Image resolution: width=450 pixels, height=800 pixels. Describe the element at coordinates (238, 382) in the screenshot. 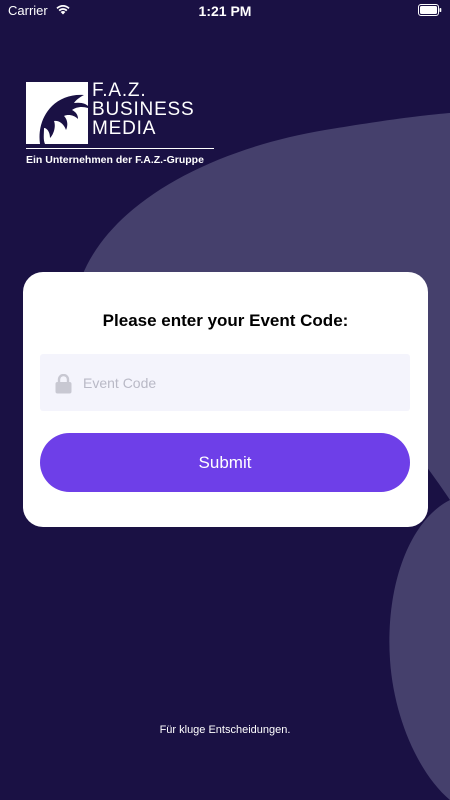

I see `event-code-input` at that location.